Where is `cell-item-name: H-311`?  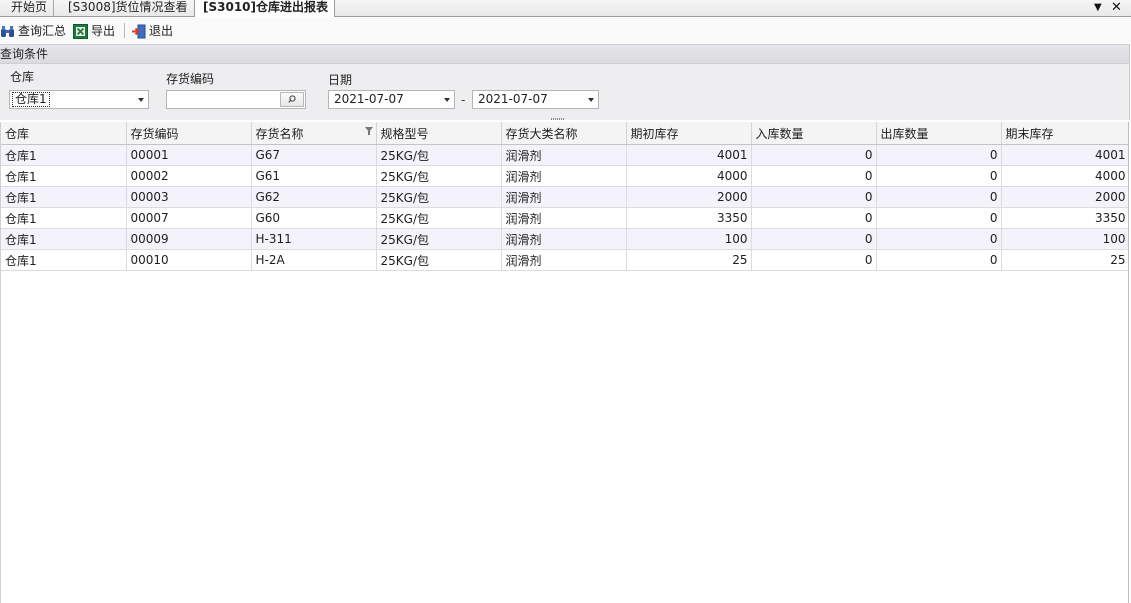
cell-item-name: H-311 is located at coordinates (314, 239).